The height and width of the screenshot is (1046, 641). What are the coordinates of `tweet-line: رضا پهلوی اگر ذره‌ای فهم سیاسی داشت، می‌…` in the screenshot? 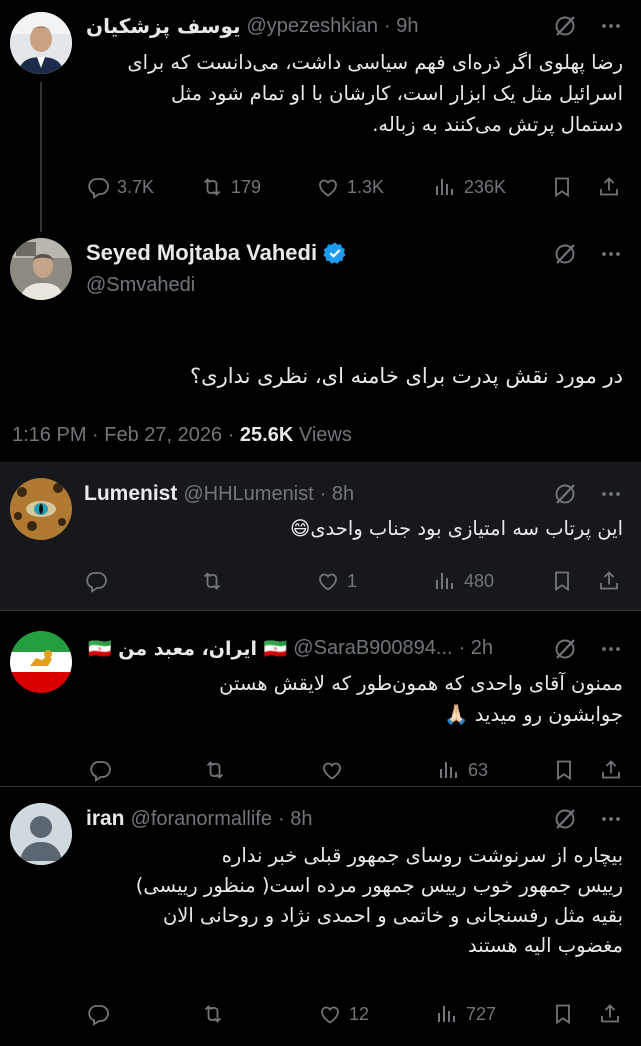 It's located at (375, 62).